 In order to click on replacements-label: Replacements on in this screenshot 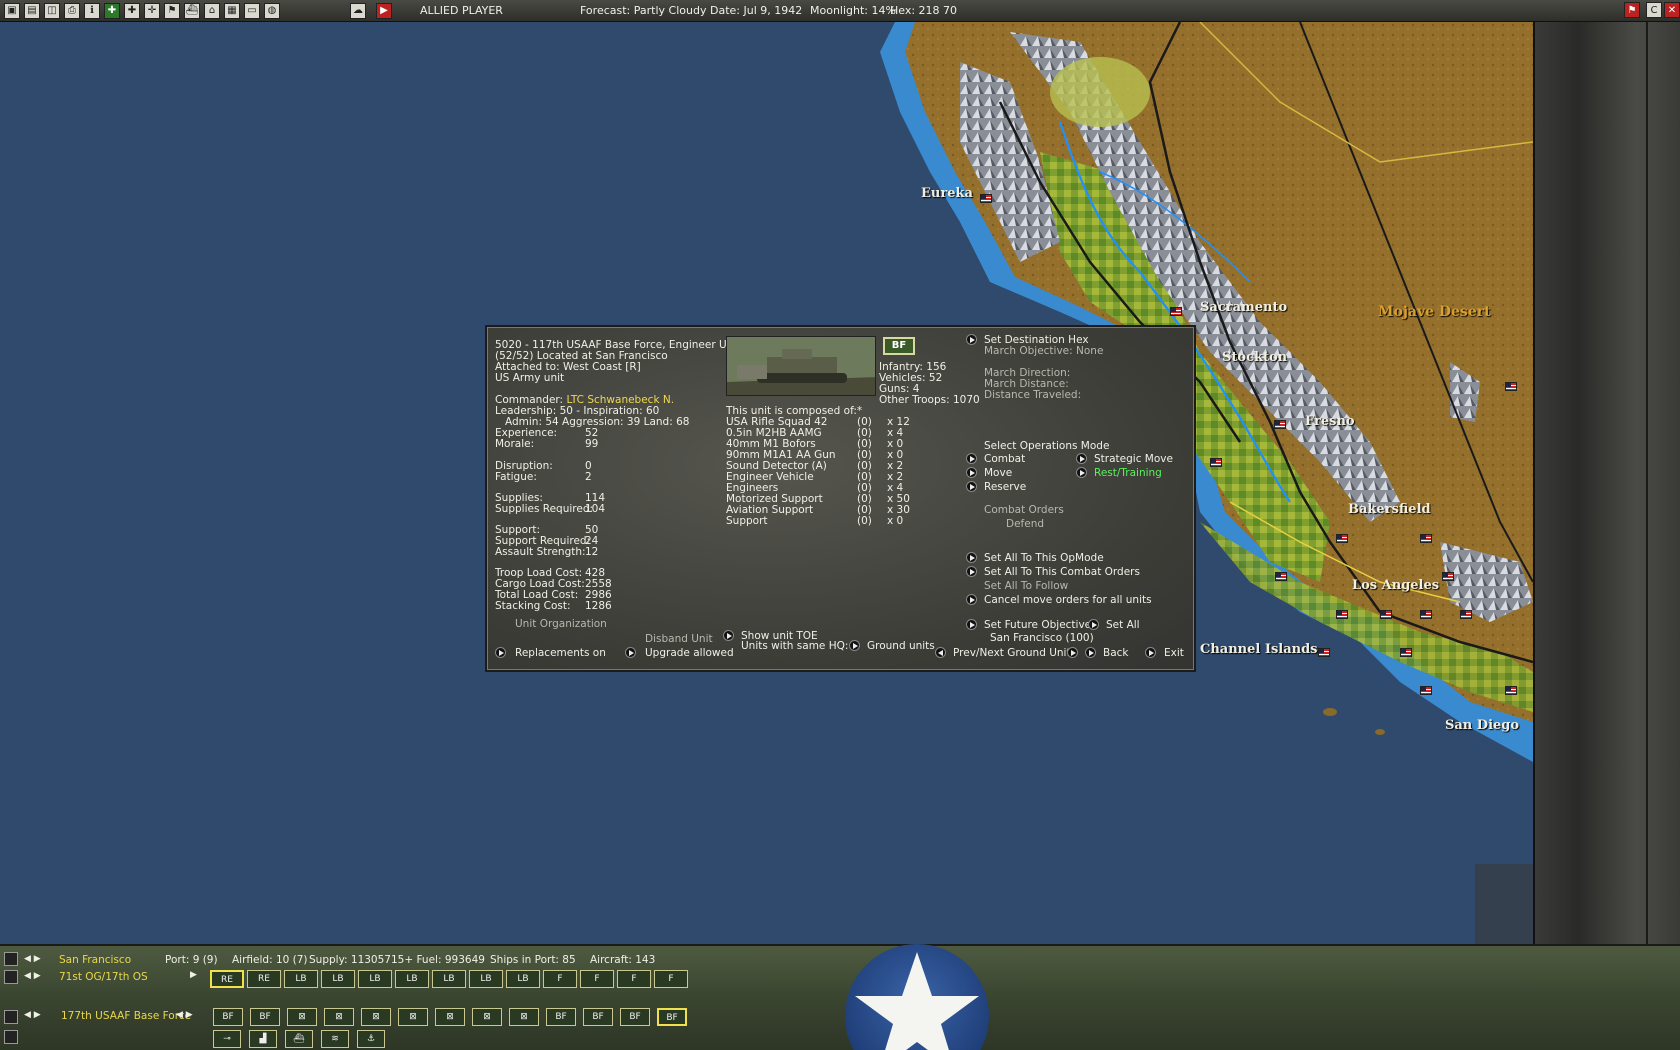, I will do `click(560, 653)`.